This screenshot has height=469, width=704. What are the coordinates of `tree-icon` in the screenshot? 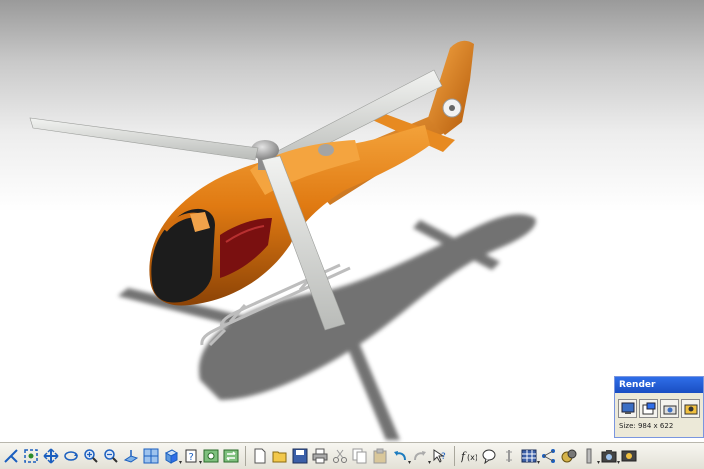 It's located at (549, 456).